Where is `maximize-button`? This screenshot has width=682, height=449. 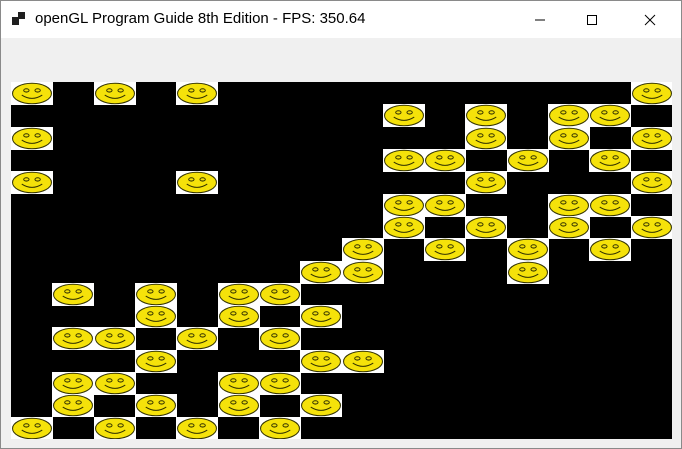
maximize-button is located at coordinates (592, 19).